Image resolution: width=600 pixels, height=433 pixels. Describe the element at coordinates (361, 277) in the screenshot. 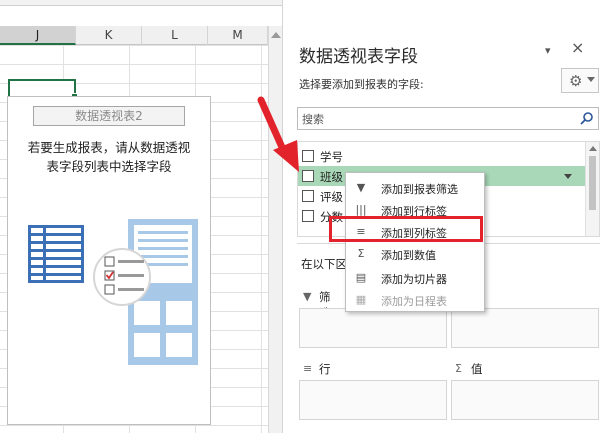

I see `slicer-icon: ▤` at that location.